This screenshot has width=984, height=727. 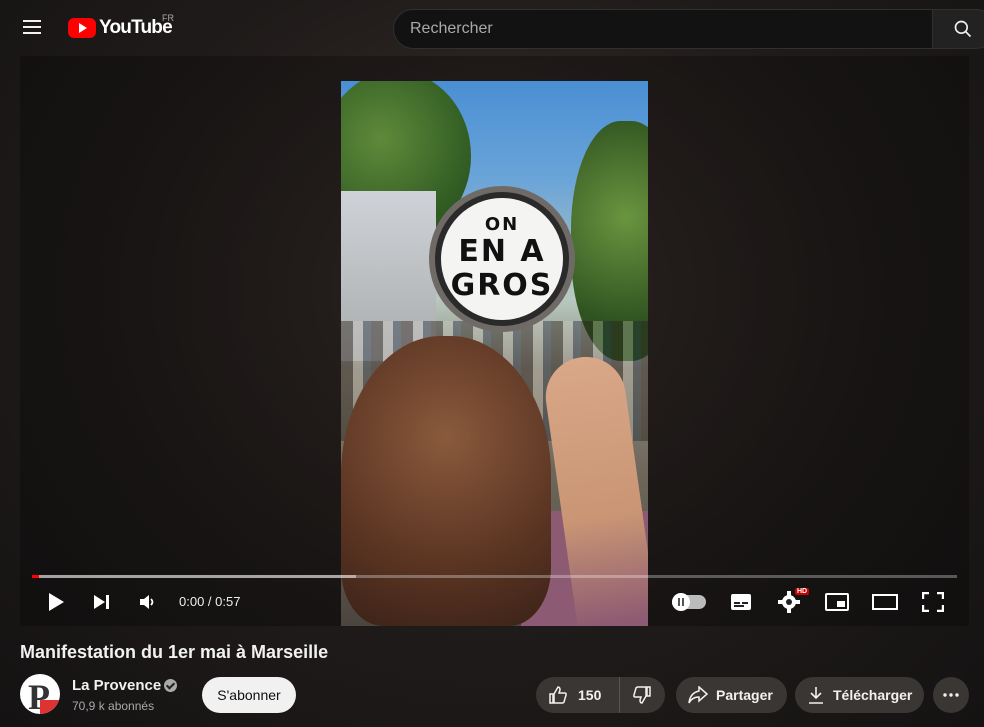 I want to click on autoplay-toggle, so click(x=689, y=602).